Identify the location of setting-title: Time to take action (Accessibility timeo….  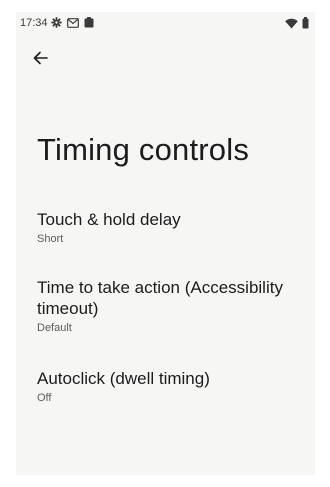
(160, 298).